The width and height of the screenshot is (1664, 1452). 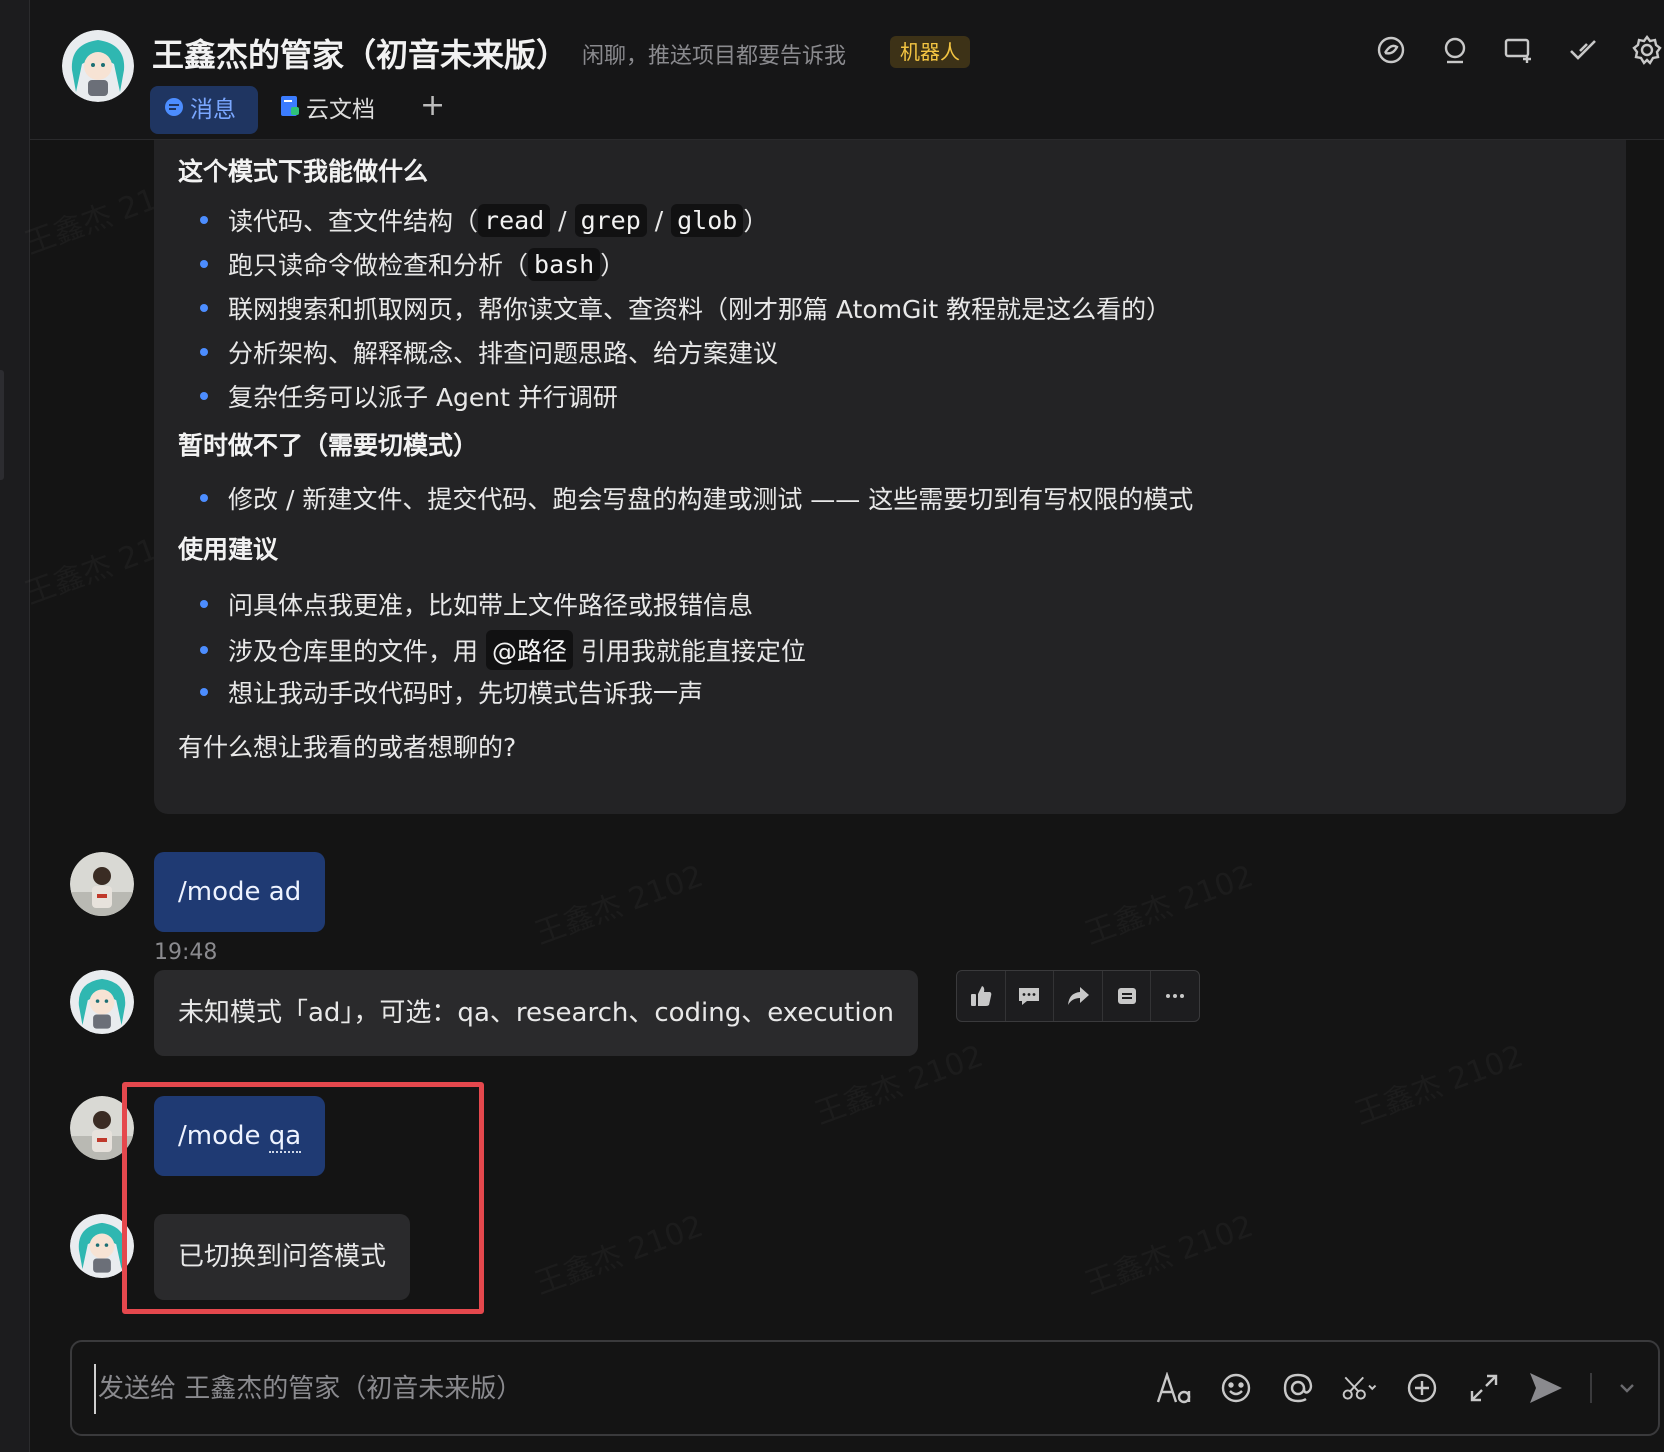 What do you see at coordinates (340, 110) in the screenshot?
I see `tab-label: 云文档` at bounding box center [340, 110].